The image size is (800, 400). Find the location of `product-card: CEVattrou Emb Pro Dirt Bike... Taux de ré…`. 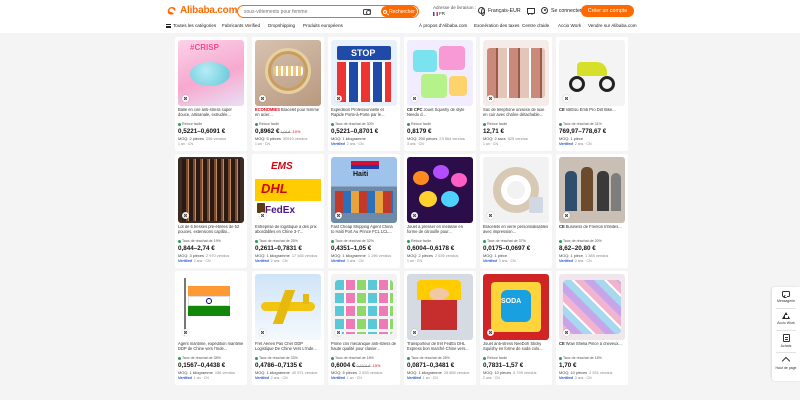

product-card: CEVattrou Emb Pro Dirt Bike... Taux de ré… is located at coordinates (592, 94).